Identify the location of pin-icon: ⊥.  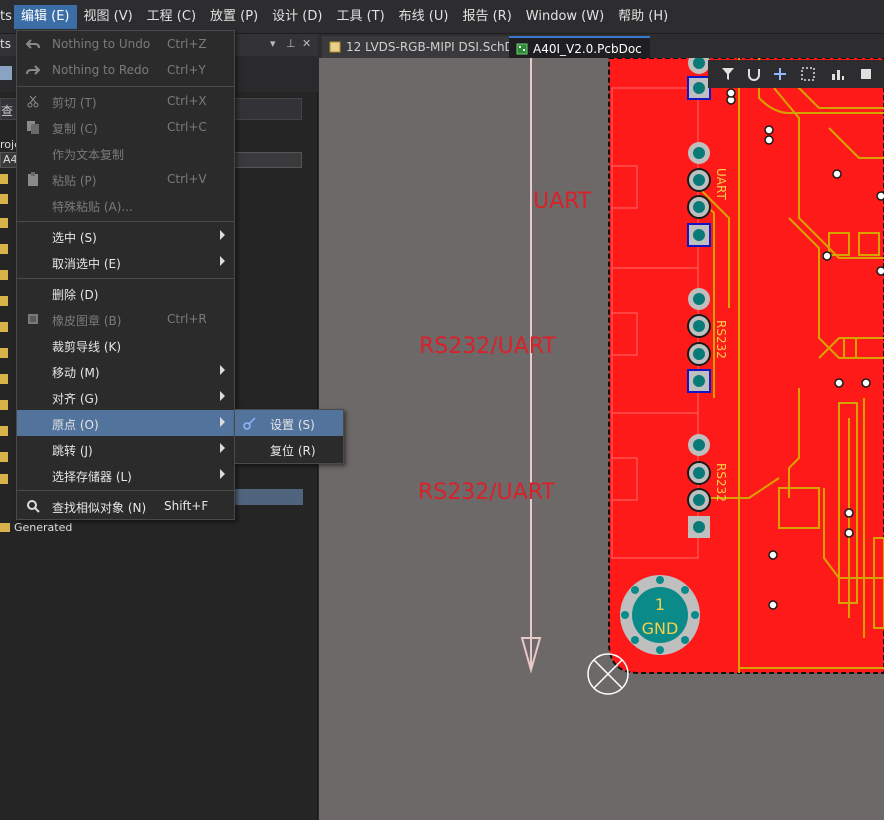
(291, 43).